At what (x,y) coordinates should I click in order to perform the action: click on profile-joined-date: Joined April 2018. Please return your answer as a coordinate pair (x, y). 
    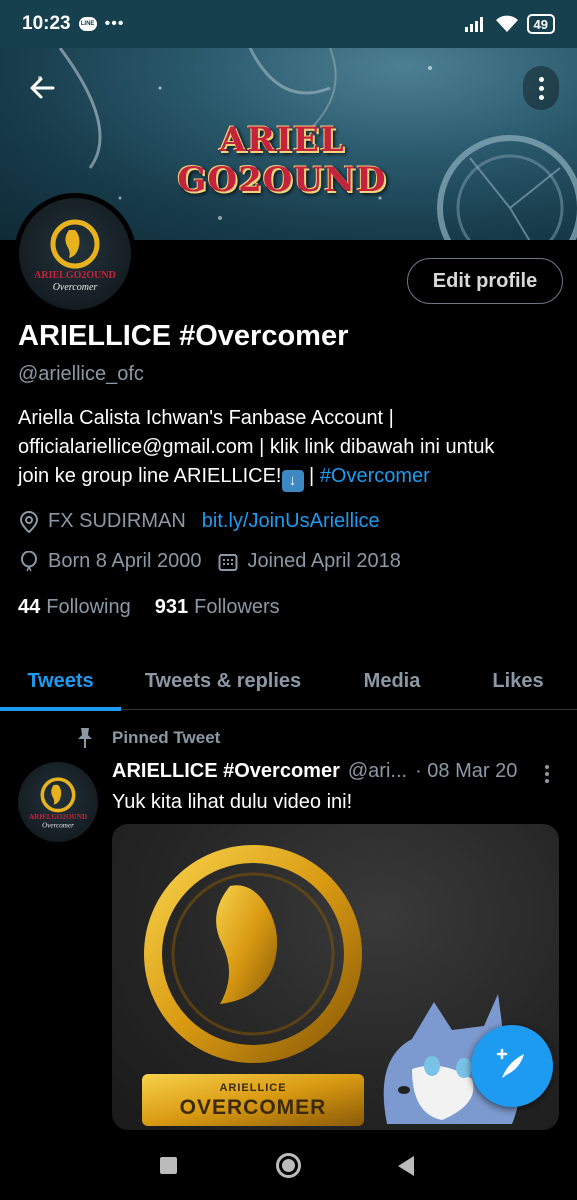
    Looking at the image, I should click on (324, 561).